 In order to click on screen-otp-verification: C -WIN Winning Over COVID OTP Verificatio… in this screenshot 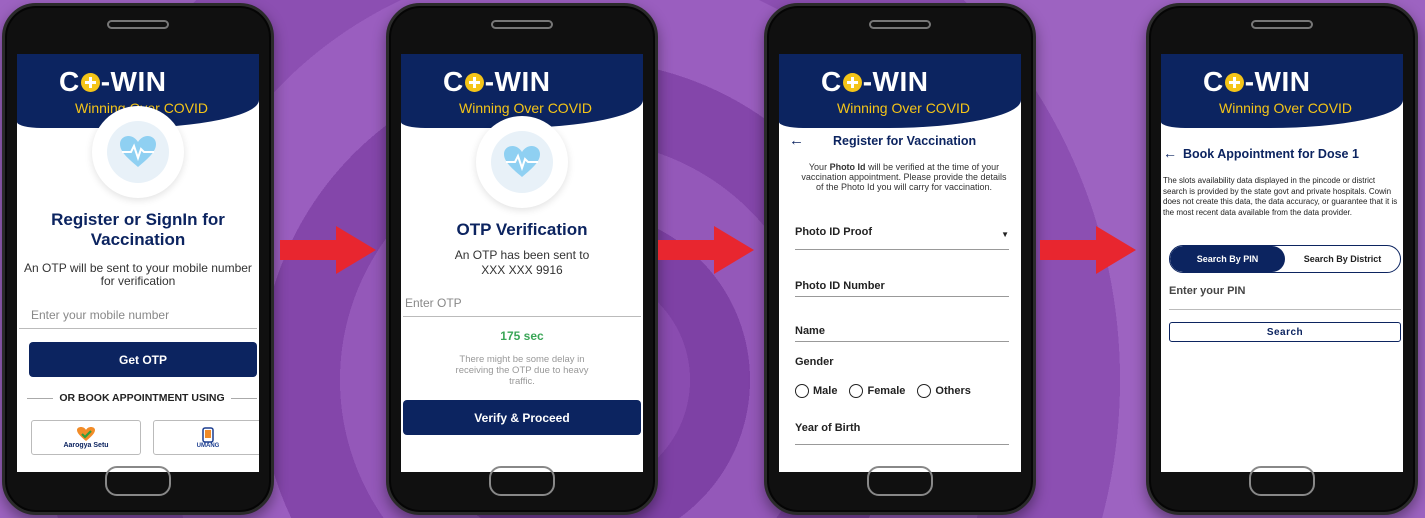, I will do `click(522, 263)`.